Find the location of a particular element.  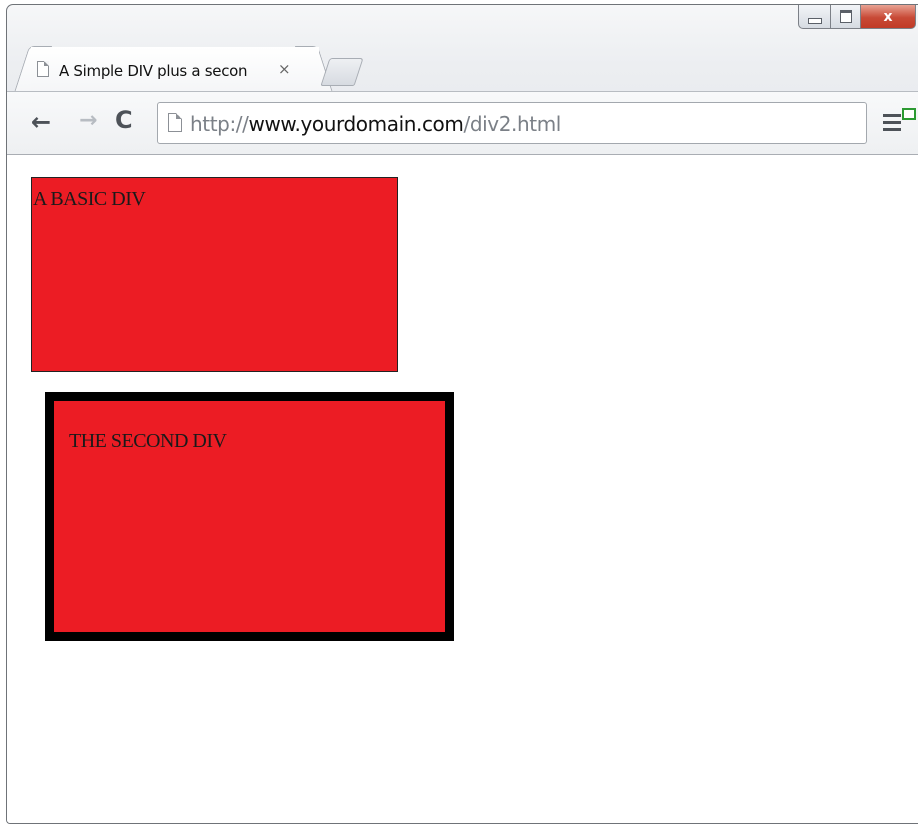

reload-icon: C is located at coordinates (124, 120).